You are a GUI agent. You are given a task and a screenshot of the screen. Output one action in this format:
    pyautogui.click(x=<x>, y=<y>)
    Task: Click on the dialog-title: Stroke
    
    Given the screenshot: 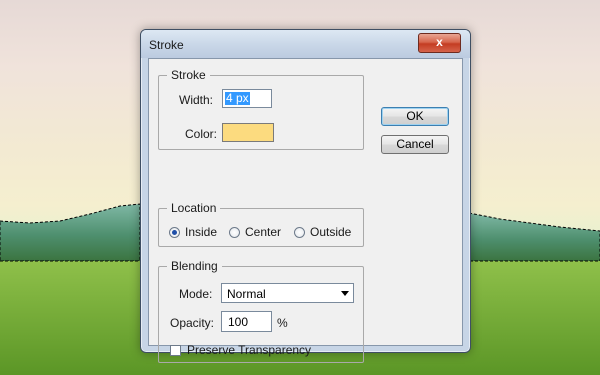 What is the action you would take?
    pyautogui.click(x=166, y=45)
    